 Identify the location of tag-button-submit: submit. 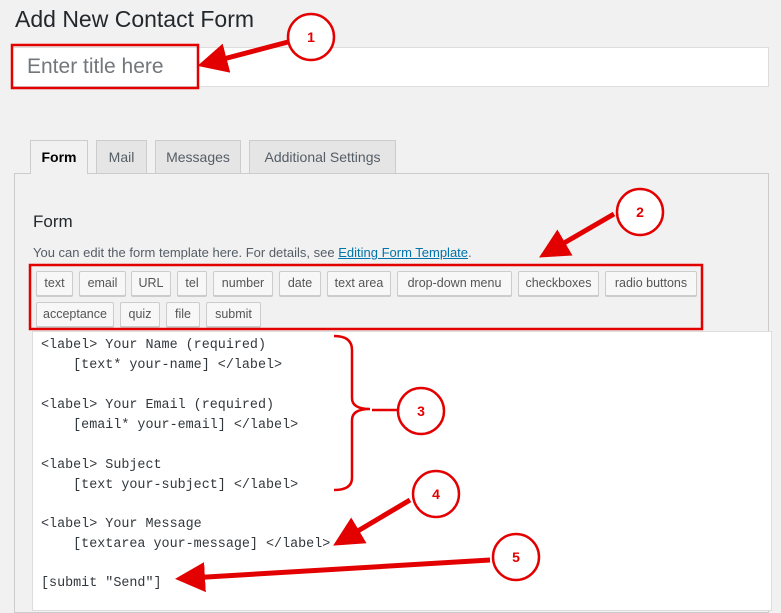
(233, 314).